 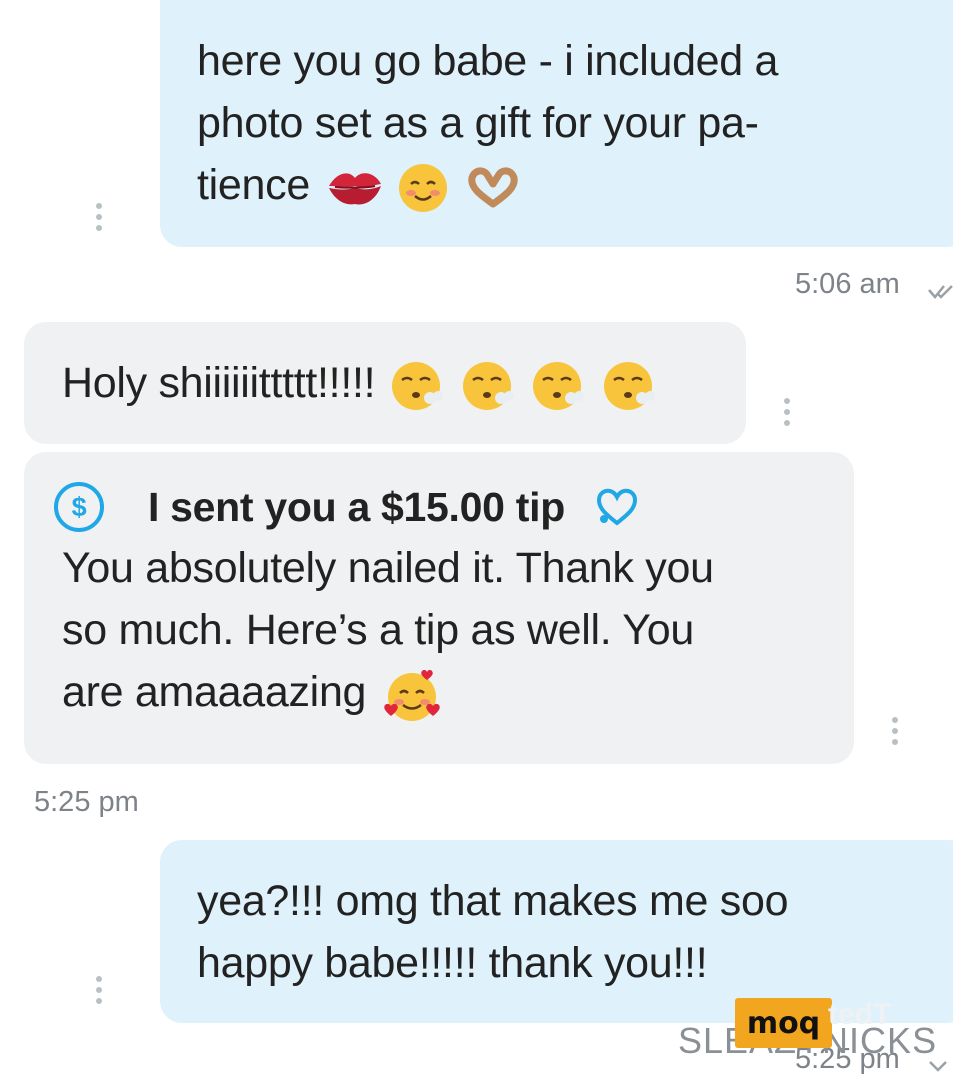 What do you see at coordinates (219, 383) in the screenshot?
I see `message-text: Holy shiiiiiittttt!!!!!` at bounding box center [219, 383].